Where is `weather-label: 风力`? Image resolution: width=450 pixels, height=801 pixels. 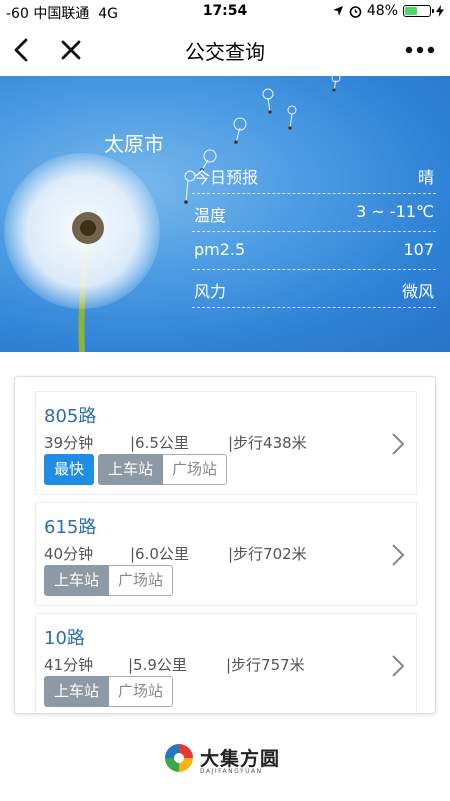
weather-label: 风力 is located at coordinates (210, 291).